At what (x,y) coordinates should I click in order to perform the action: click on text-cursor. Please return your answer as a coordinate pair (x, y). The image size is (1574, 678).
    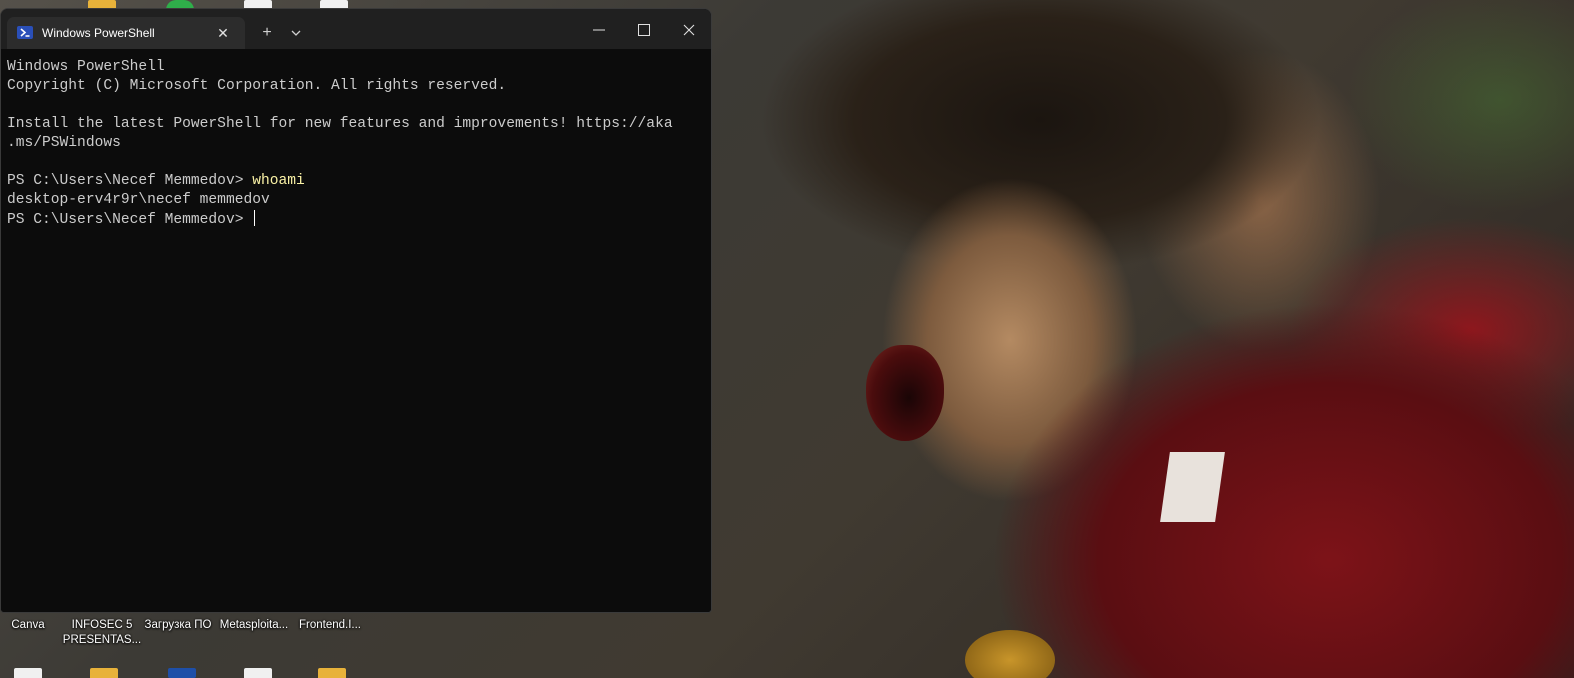
    Looking at the image, I should click on (255, 218).